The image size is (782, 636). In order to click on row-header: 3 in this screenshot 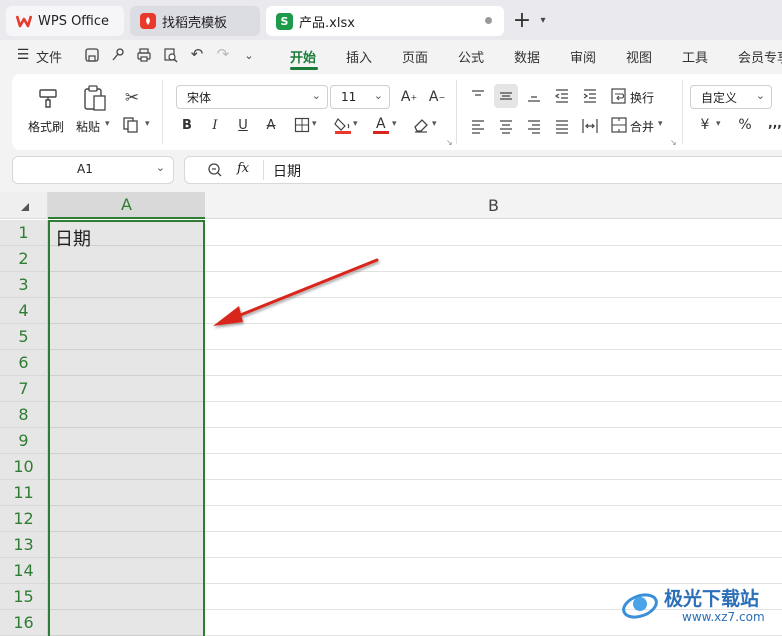, I will do `click(24, 285)`.